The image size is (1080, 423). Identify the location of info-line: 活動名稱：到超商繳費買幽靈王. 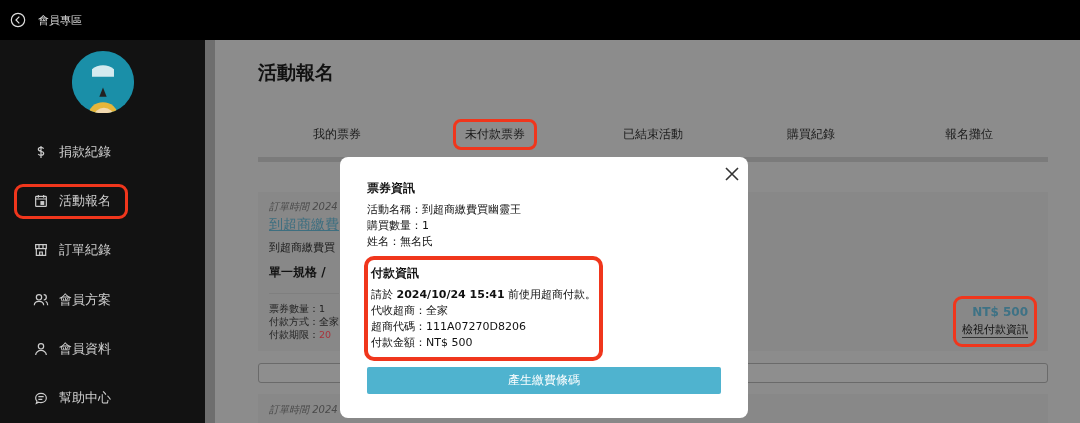
(444, 209).